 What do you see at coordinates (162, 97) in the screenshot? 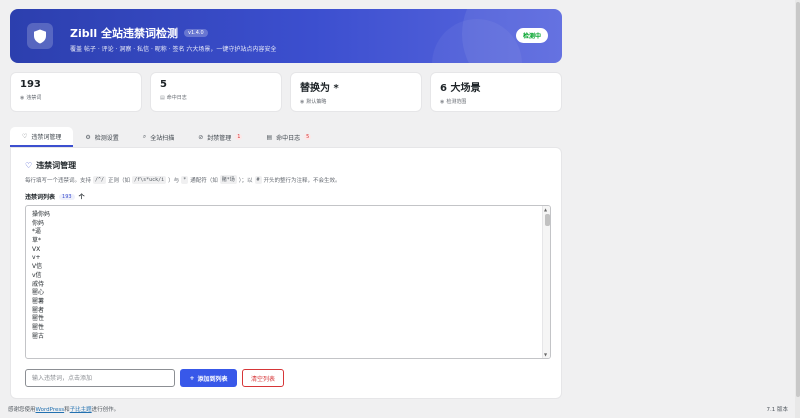
I see `list-icon: ▤` at bounding box center [162, 97].